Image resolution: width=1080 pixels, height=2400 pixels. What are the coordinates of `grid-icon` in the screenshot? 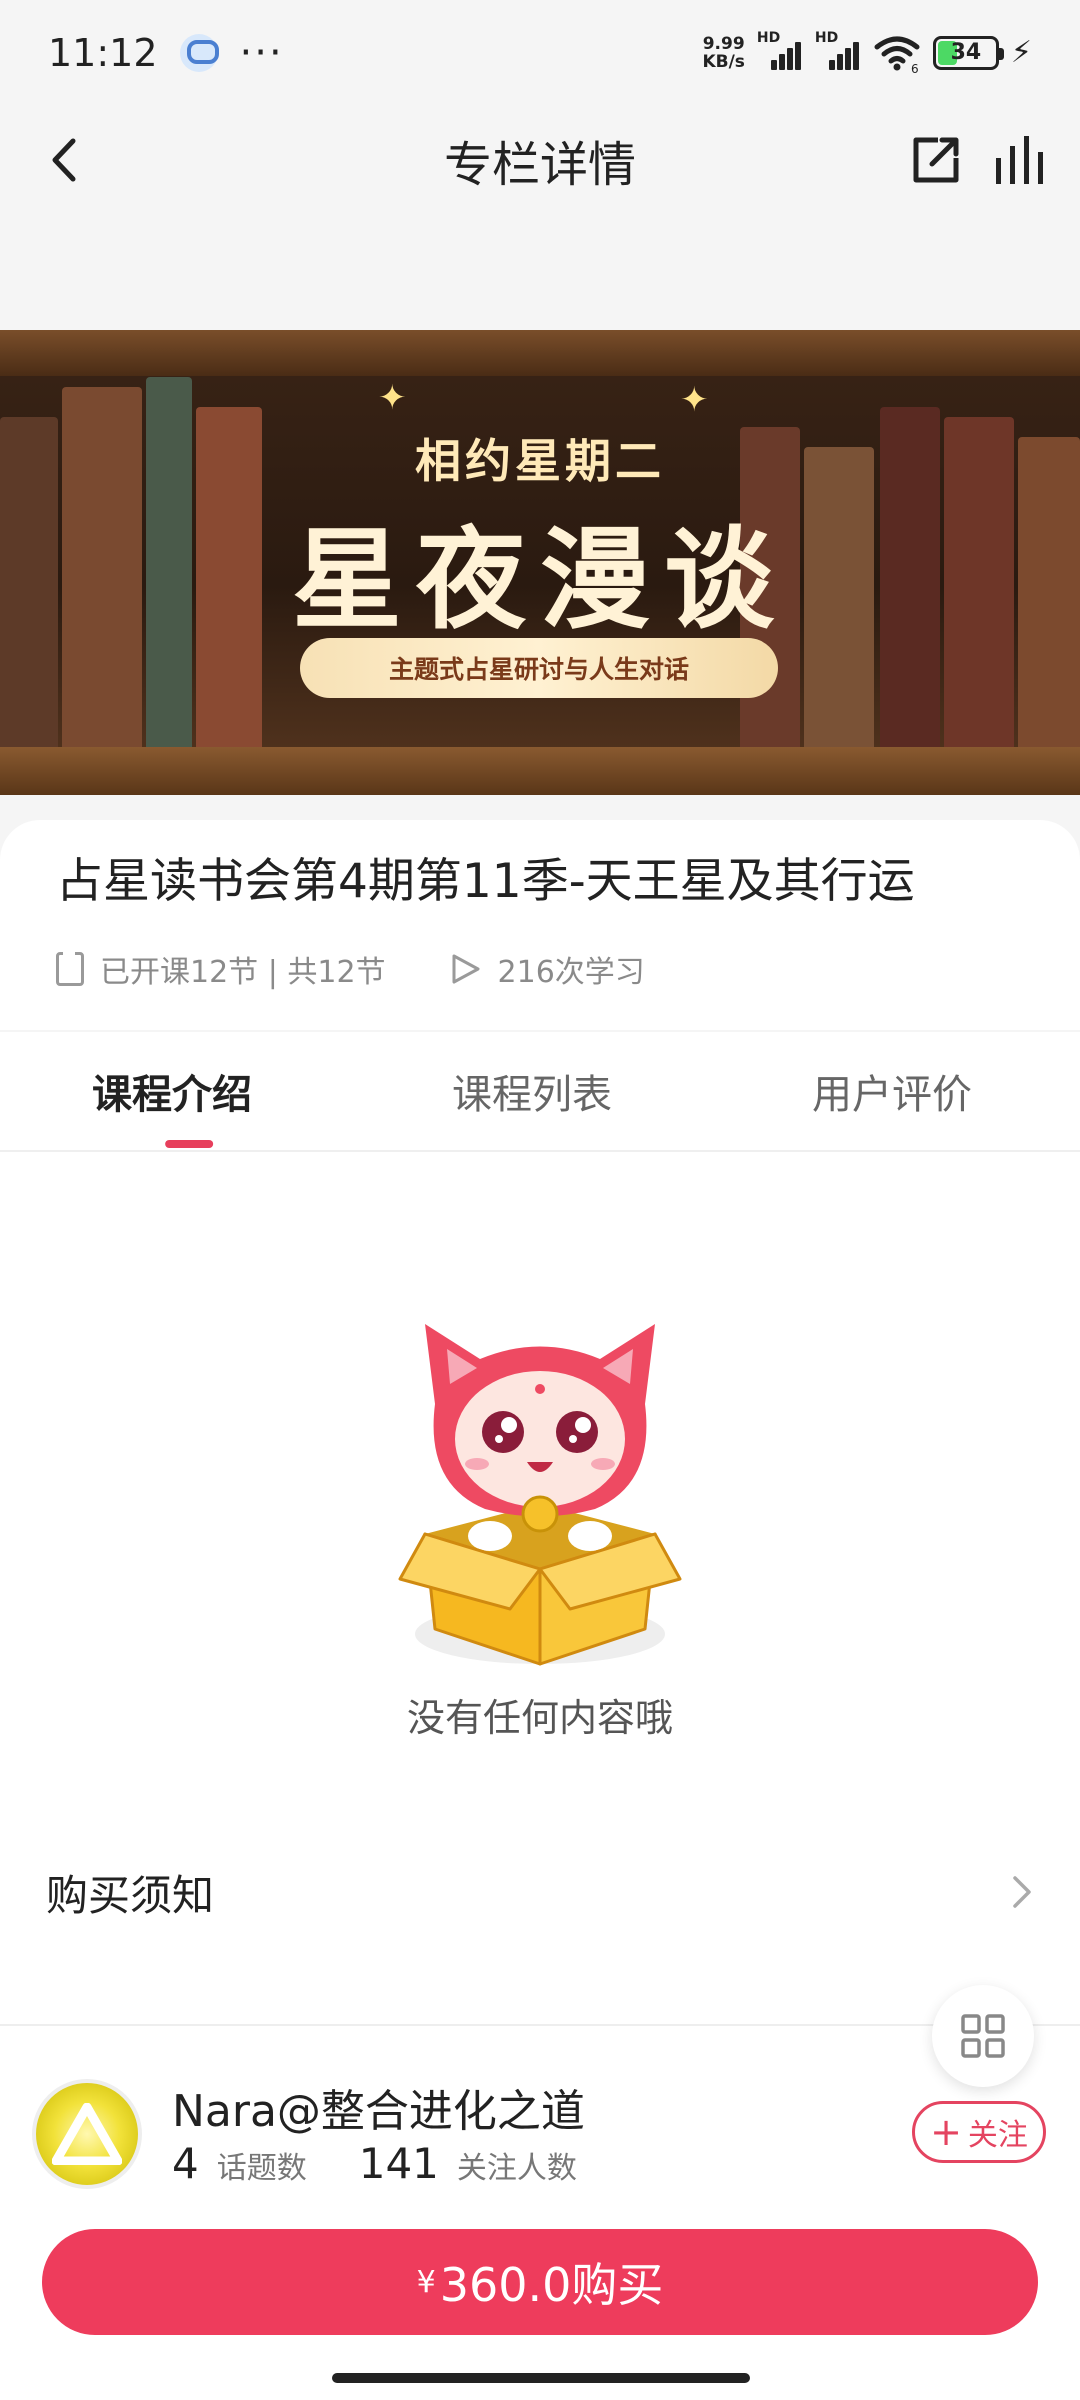 It's located at (983, 2036).